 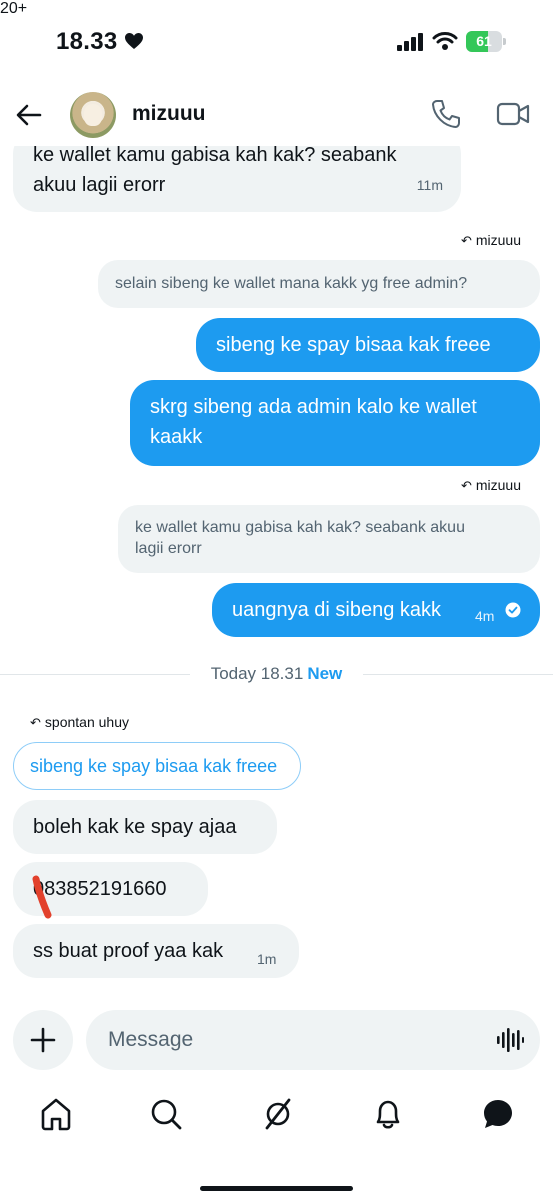 I want to click on messages-icon, so click(x=498, y=1114).